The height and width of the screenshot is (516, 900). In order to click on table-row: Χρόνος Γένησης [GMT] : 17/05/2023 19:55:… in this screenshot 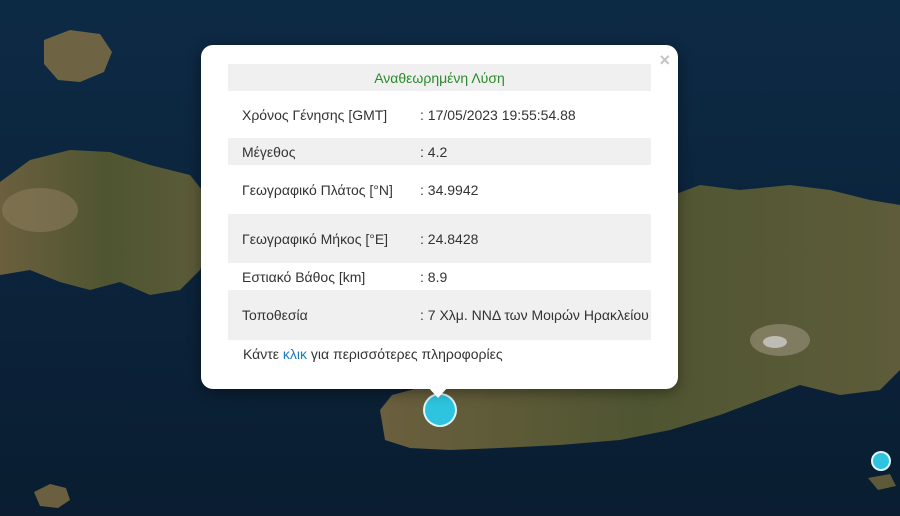, I will do `click(439, 114)`.